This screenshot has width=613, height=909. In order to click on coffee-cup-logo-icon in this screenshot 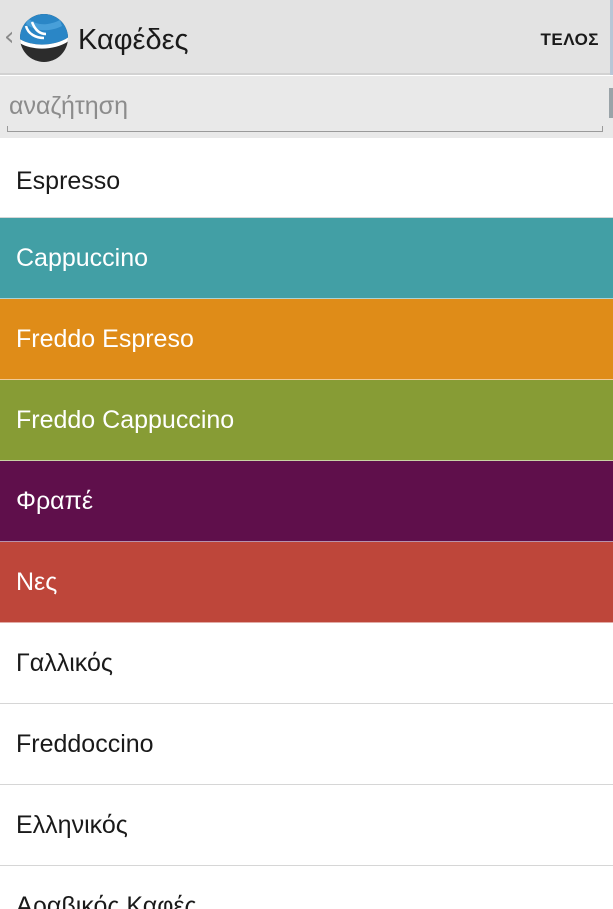, I will do `click(44, 38)`.